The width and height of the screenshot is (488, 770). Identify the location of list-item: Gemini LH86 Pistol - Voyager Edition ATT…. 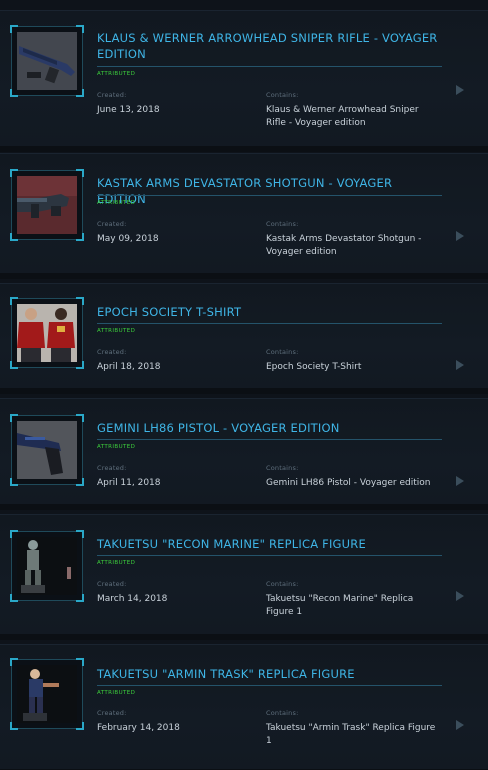
(244, 454).